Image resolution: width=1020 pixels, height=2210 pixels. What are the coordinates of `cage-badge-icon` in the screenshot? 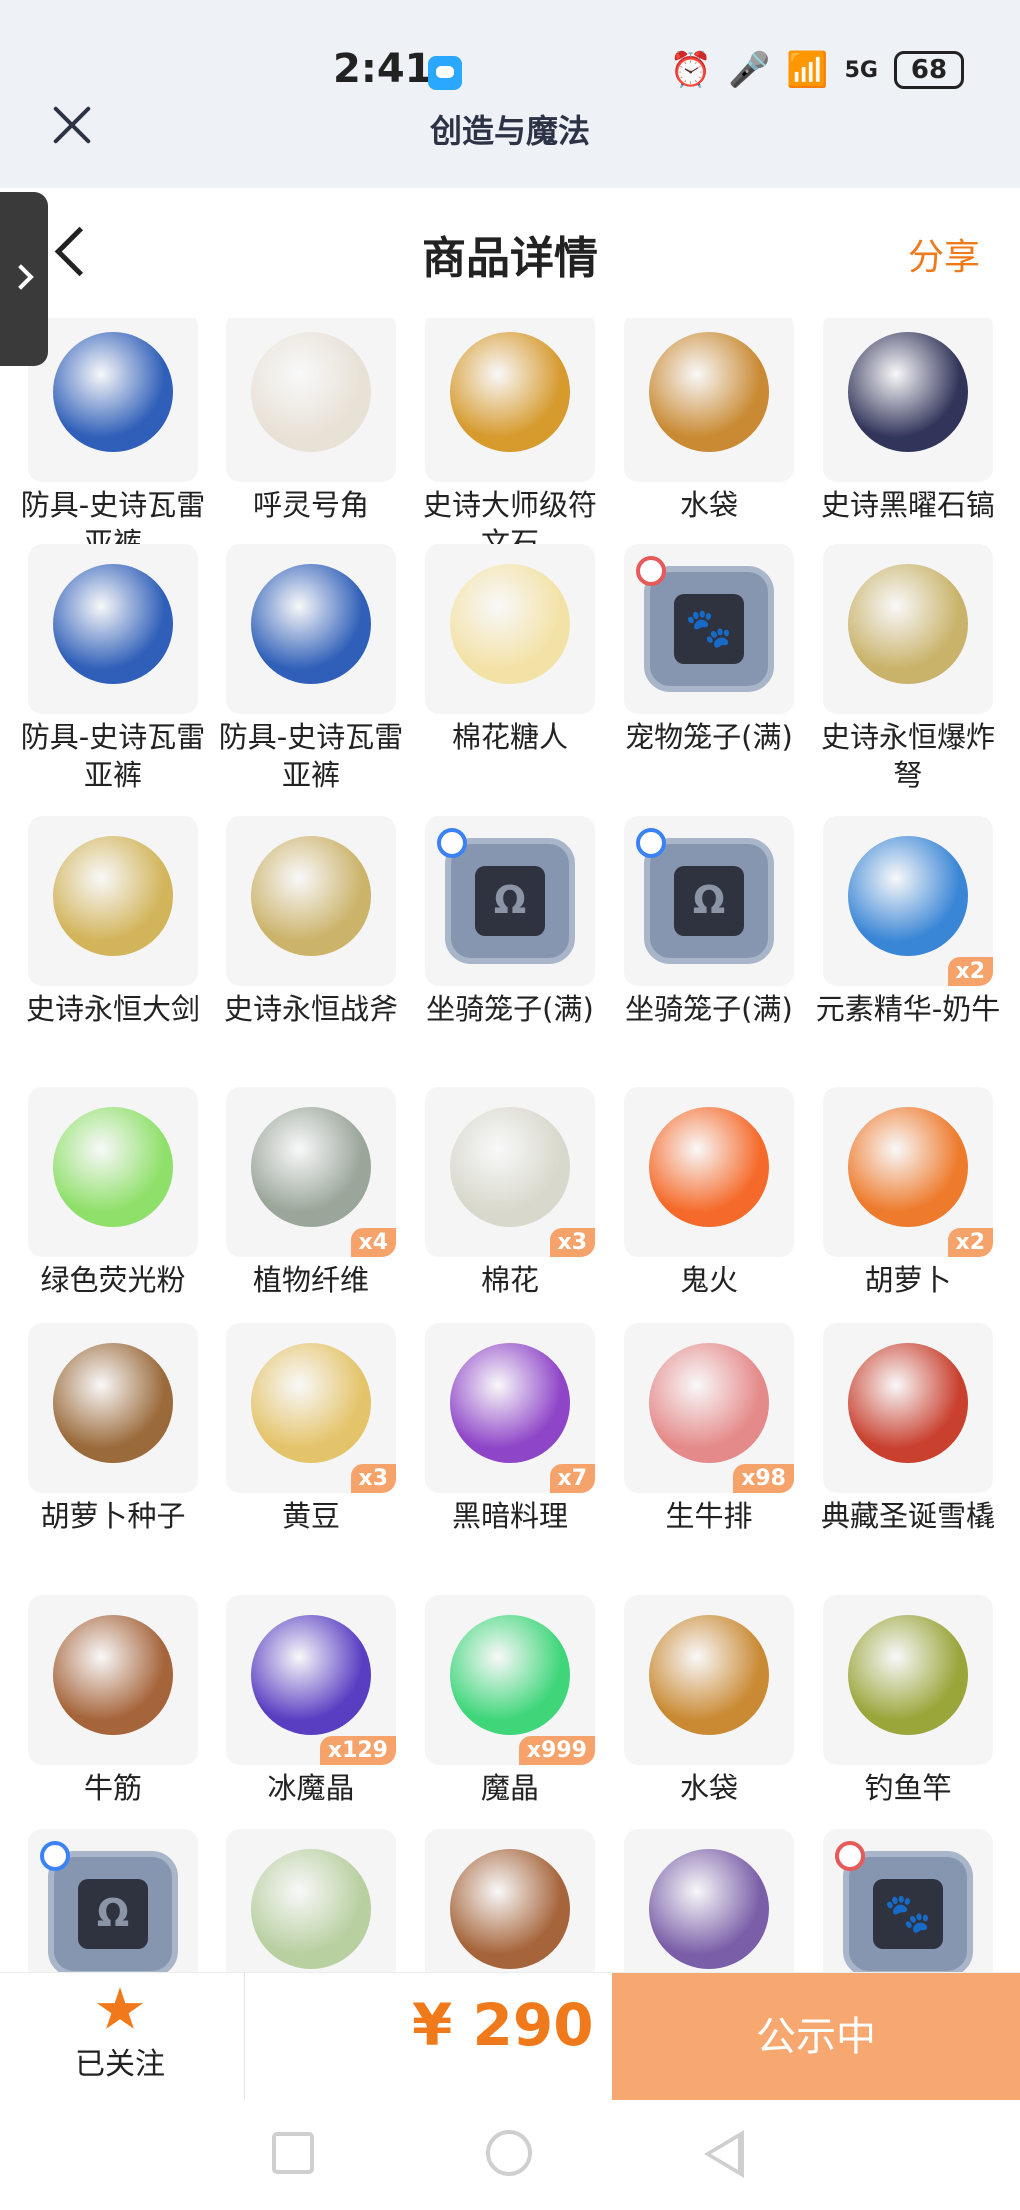 It's located at (55, 1856).